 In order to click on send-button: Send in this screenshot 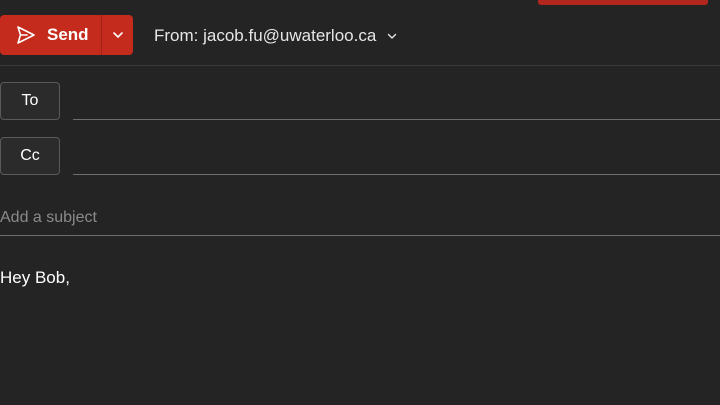, I will do `click(50, 35)`.